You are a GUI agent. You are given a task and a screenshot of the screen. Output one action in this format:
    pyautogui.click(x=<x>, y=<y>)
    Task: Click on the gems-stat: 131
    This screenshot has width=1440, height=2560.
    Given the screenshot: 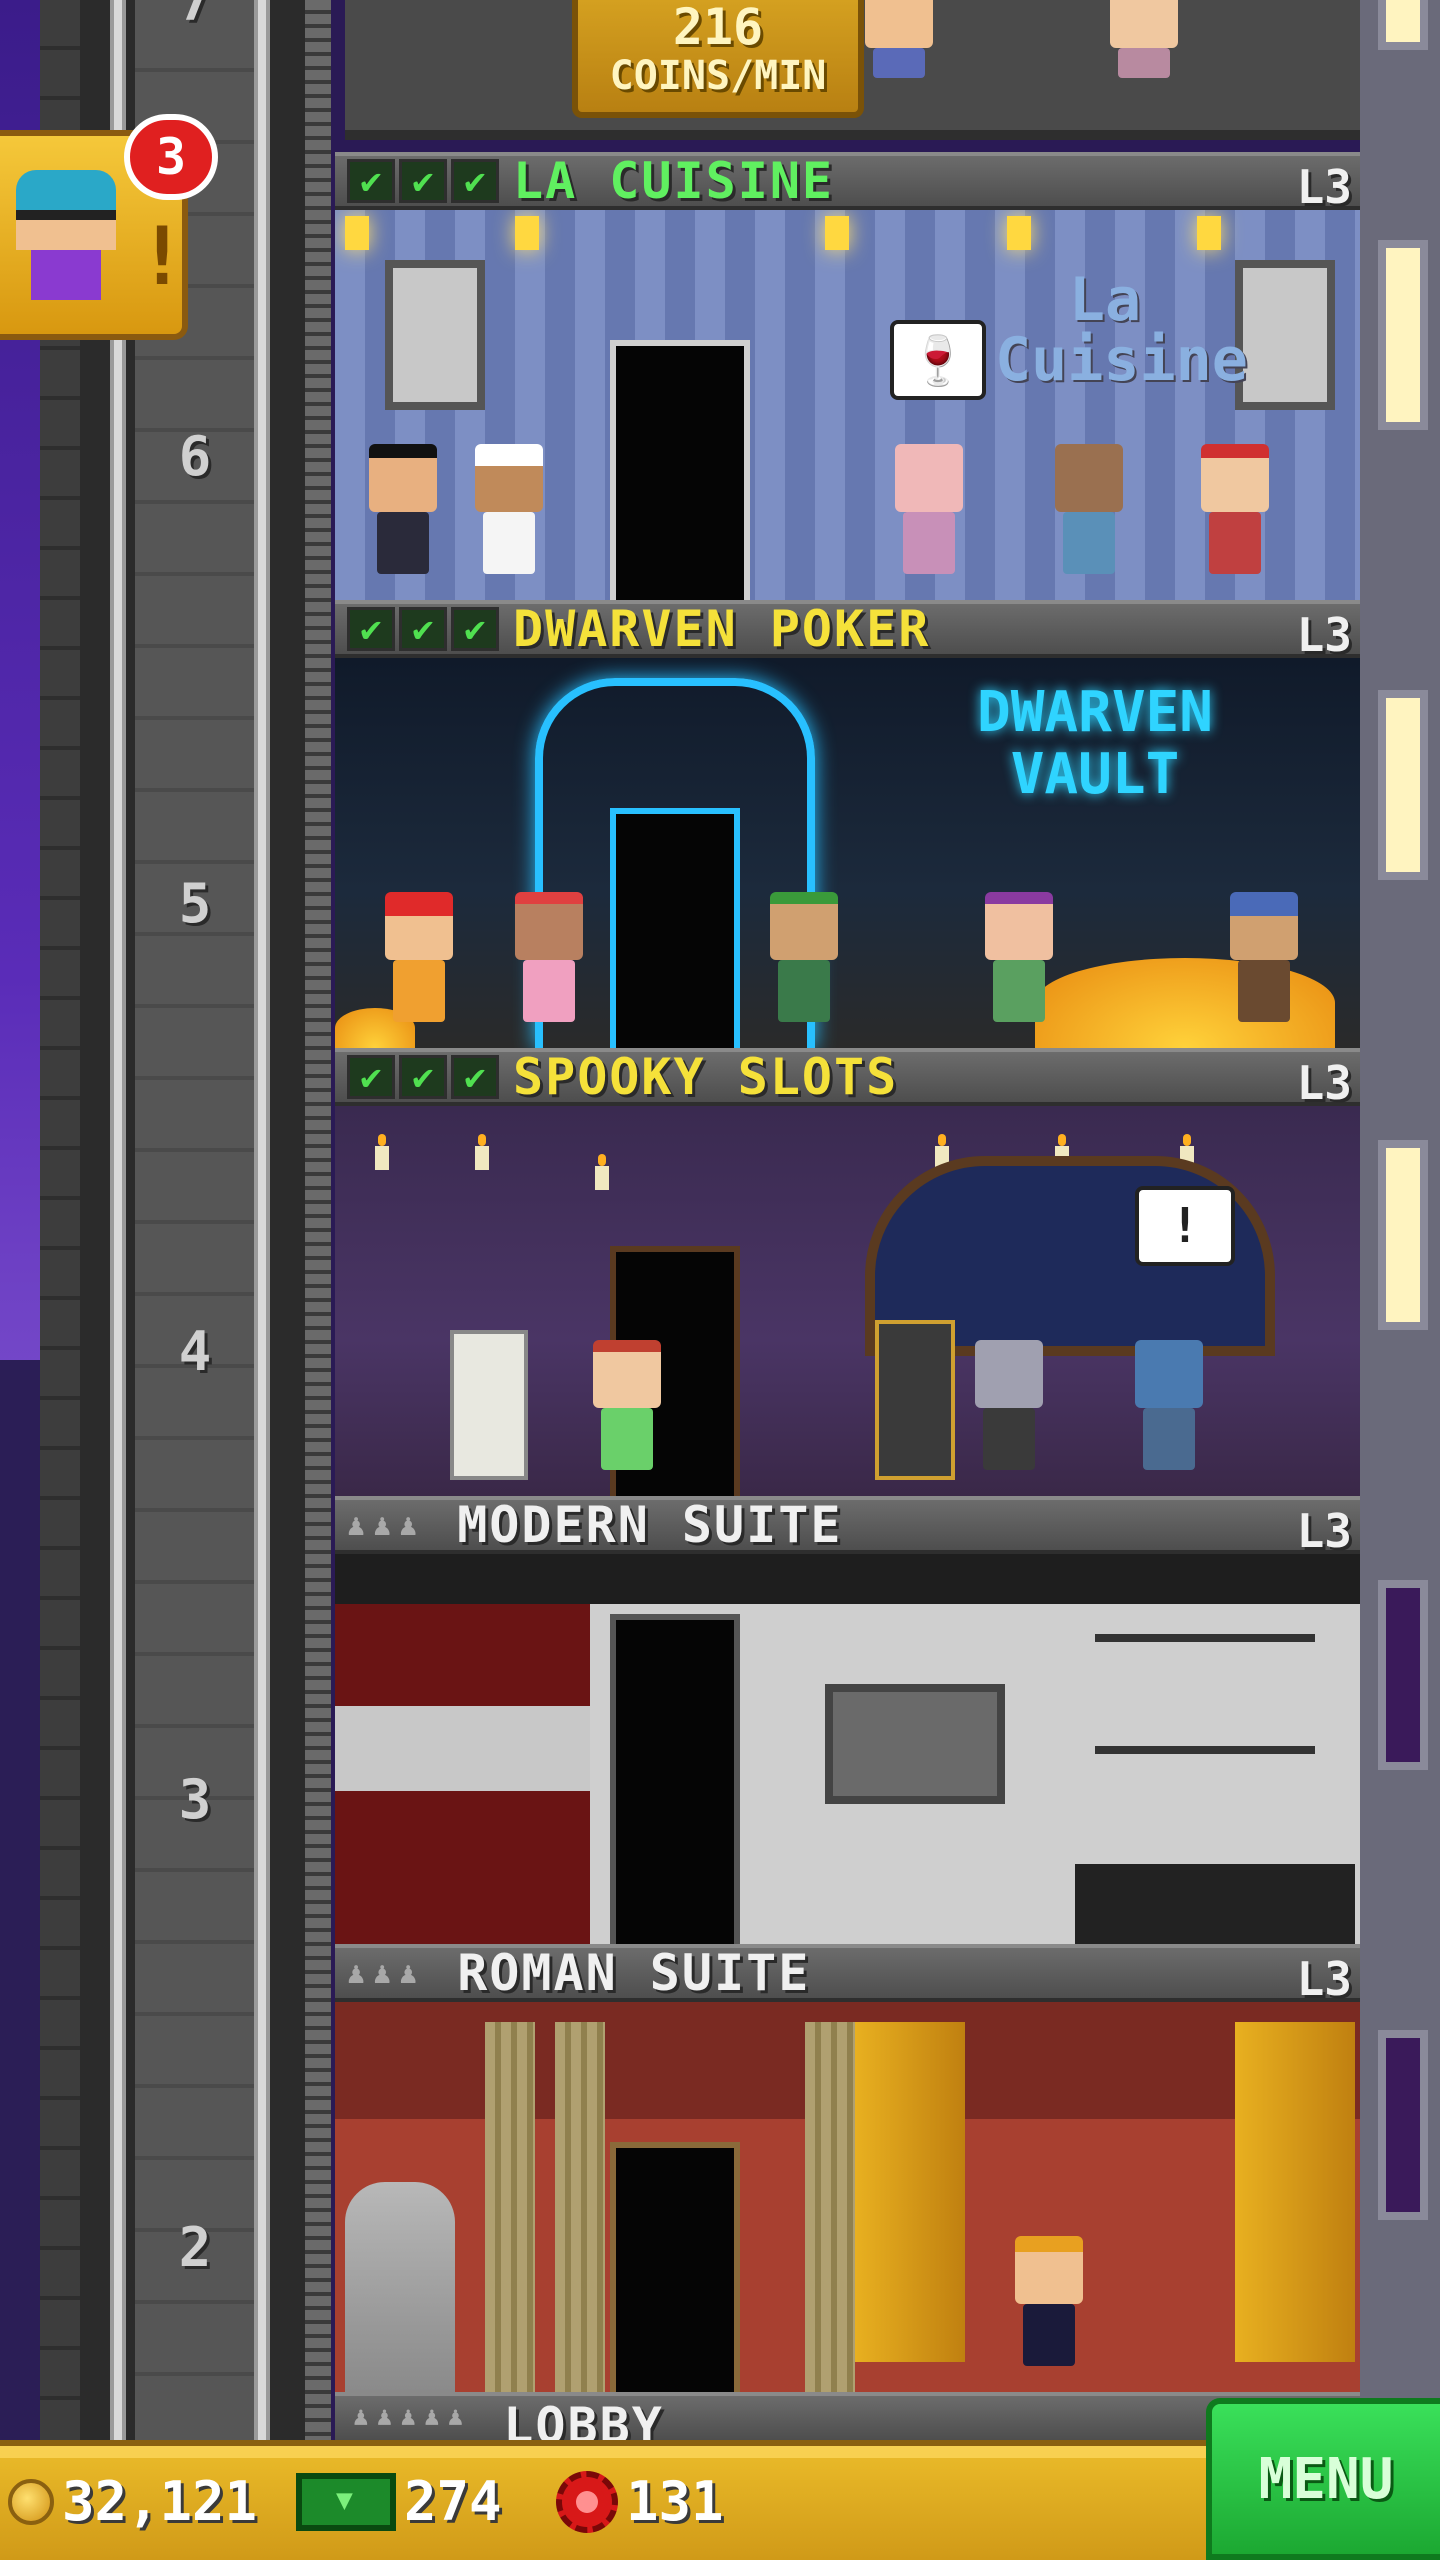 What is the action you would take?
    pyautogui.click(x=640, y=2501)
    